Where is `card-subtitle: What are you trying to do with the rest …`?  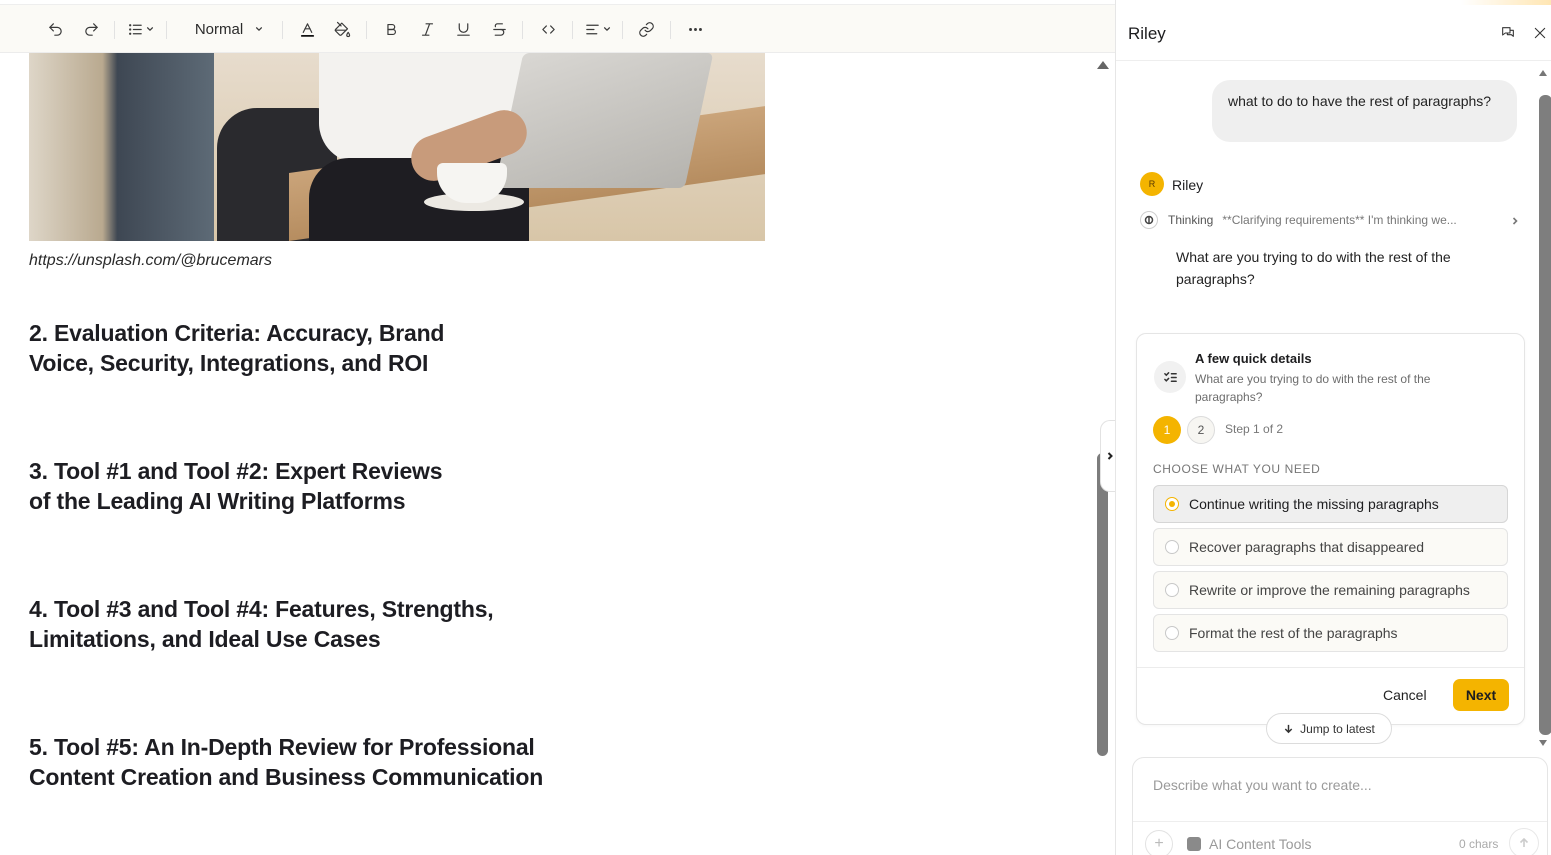
card-subtitle: What are you trying to do with the rest … is located at coordinates (1313, 388).